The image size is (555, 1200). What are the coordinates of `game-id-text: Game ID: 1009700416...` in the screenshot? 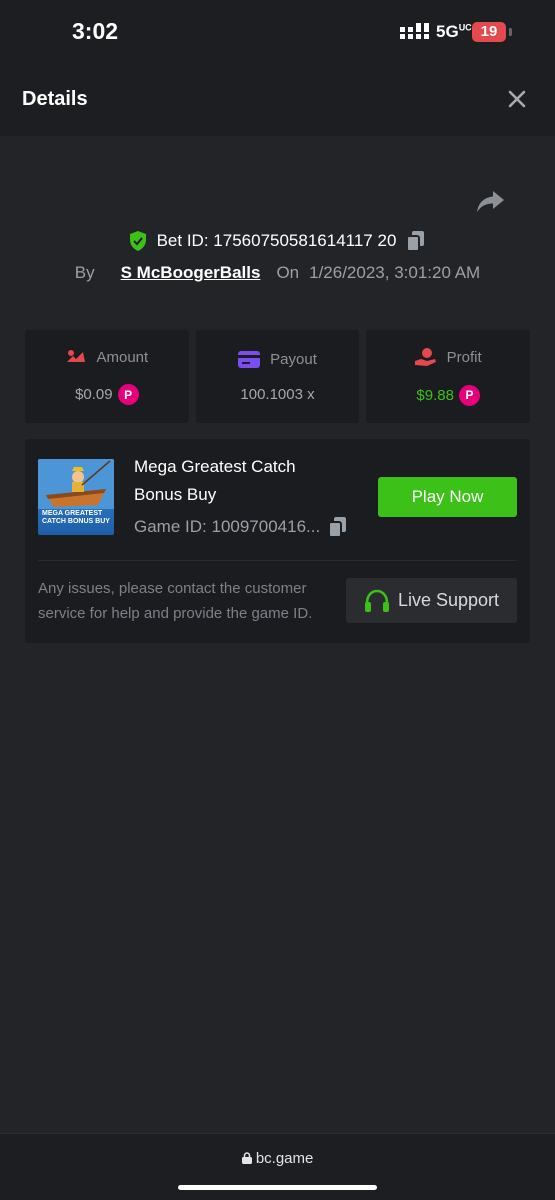 It's located at (227, 526).